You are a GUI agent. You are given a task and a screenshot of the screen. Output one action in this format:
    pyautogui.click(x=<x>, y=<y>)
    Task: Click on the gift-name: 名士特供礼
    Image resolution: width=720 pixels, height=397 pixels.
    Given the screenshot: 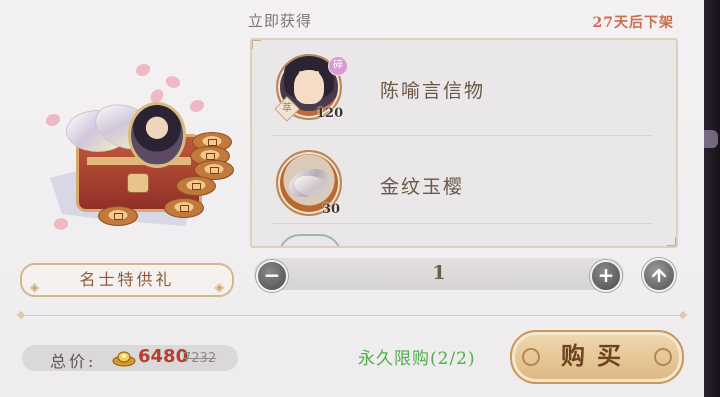 What is the action you would take?
    pyautogui.click(x=127, y=279)
    